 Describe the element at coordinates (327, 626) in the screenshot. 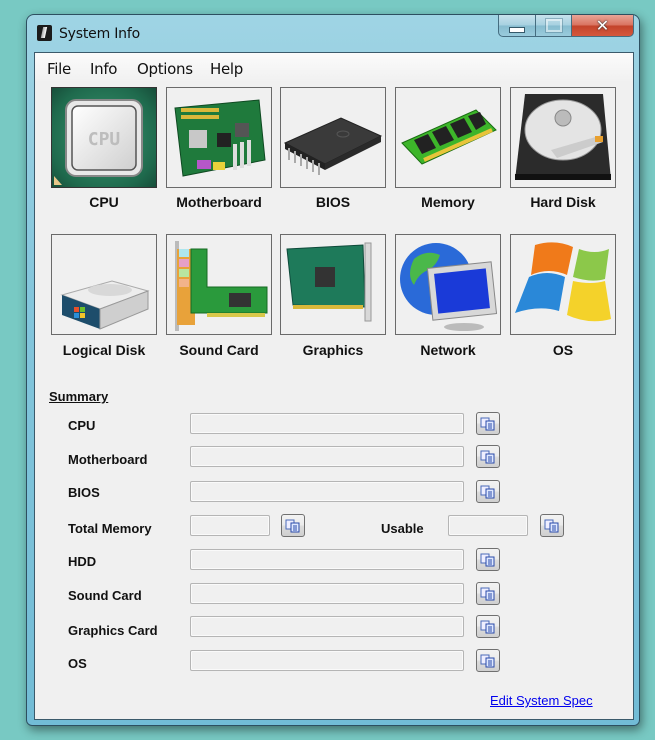

I see `graphics-card-field` at that location.